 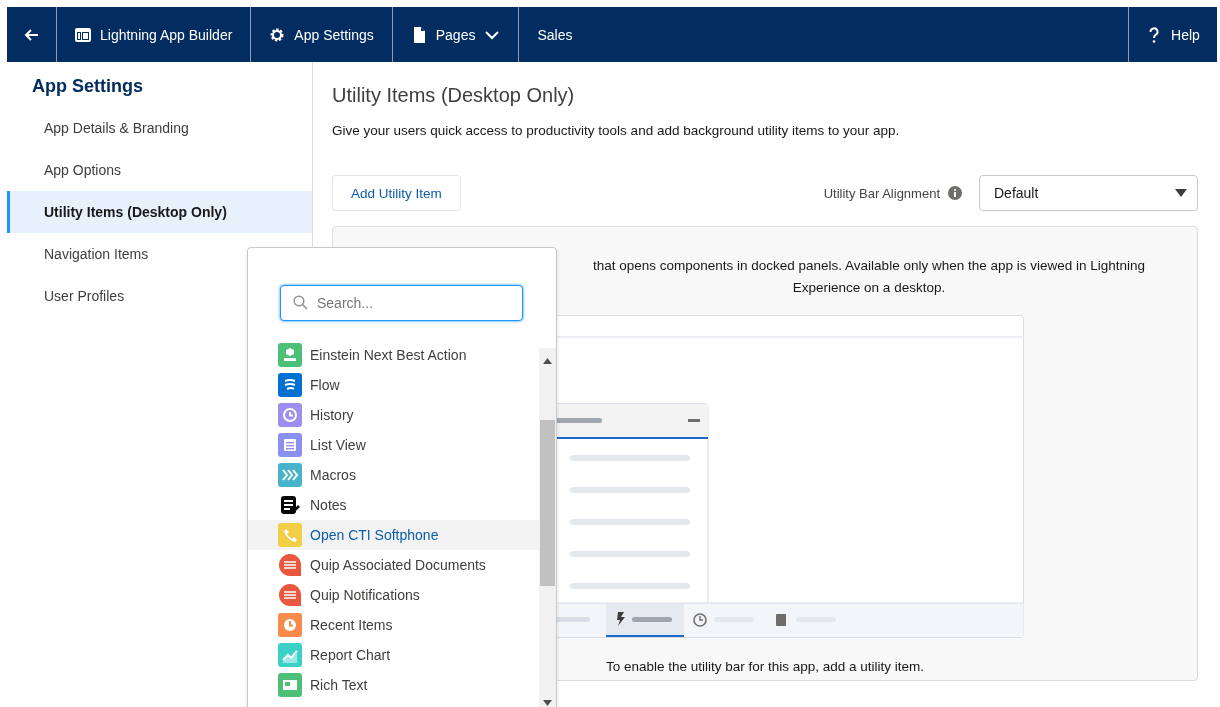 I want to click on scroll-up-arrow-icon, so click(x=547, y=361).